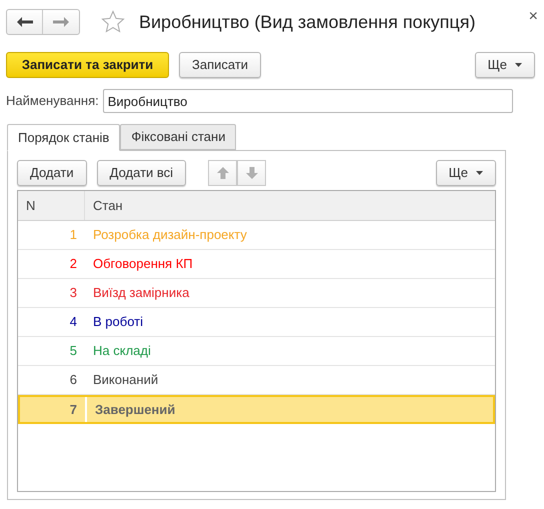 The width and height of the screenshot is (544, 509). What do you see at coordinates (52, 101) in the screenshot?
I see `name-label: Найменування:` at bounding box center [52, 101].